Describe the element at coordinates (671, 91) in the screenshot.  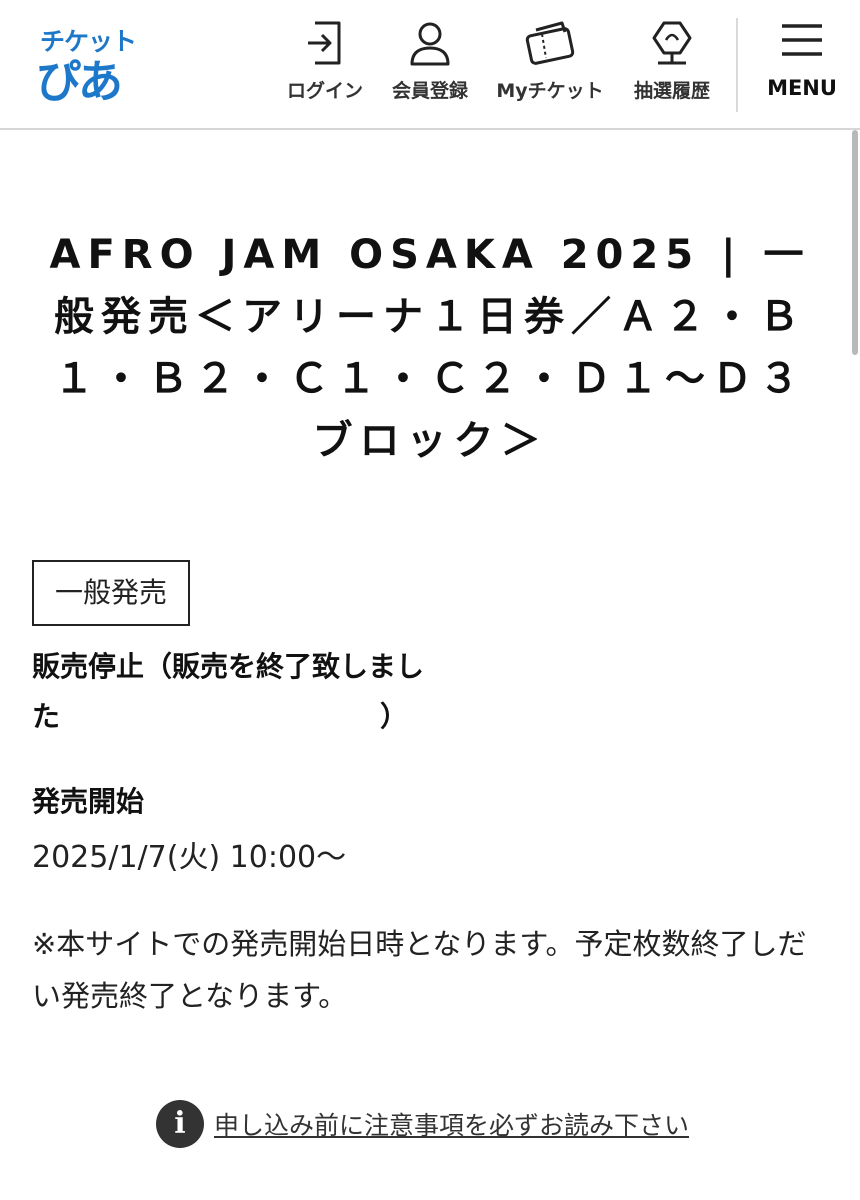
I see `nav-lottery-label: 抽選履歴` at that location.